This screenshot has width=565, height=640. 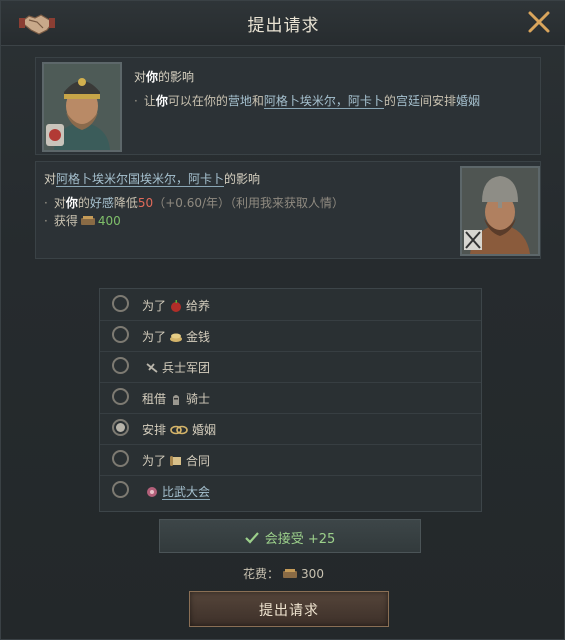 I want to click on radio-button-selected, so click(x=120, y=427).